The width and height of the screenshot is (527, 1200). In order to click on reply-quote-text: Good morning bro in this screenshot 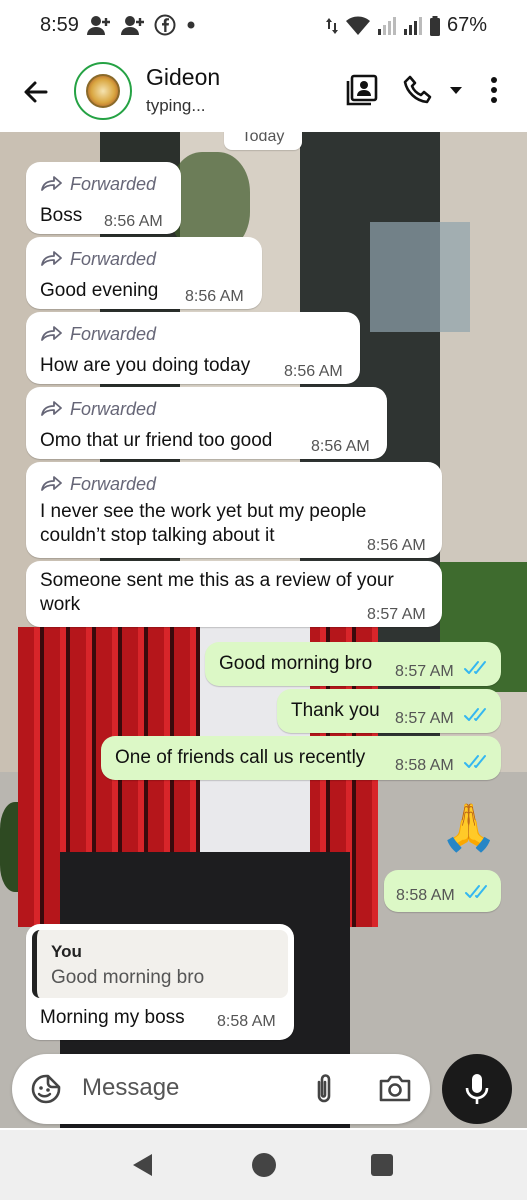, I will do `click(128, 977)`.